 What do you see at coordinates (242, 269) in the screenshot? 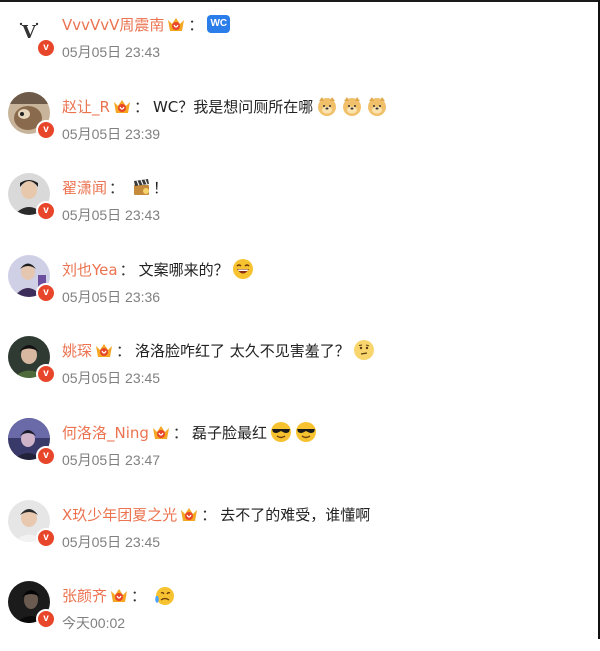
I see `laughing-face-icon` at bounding box center [242, 269].